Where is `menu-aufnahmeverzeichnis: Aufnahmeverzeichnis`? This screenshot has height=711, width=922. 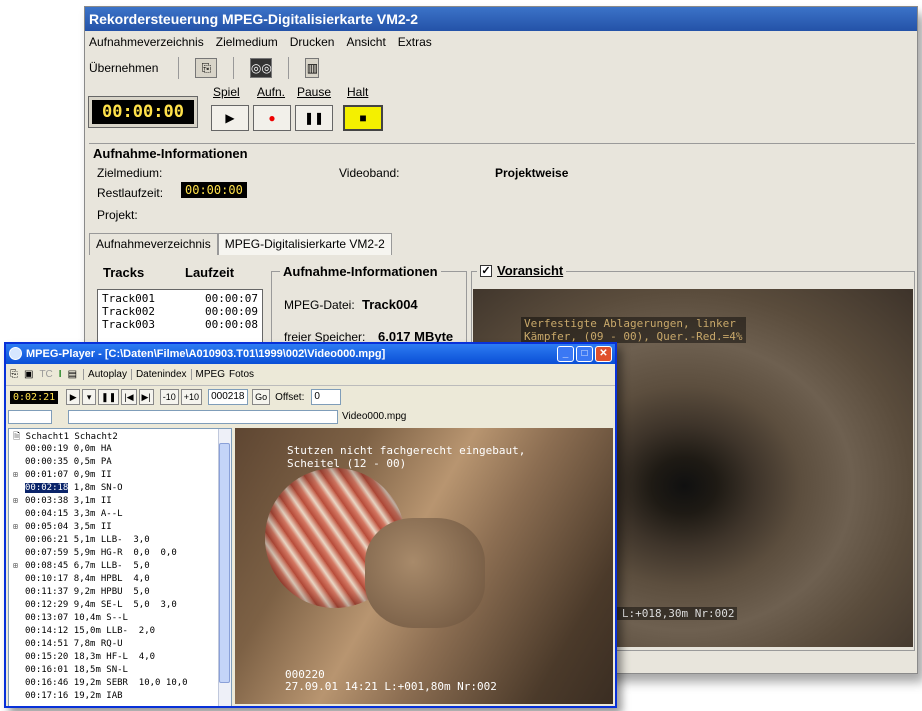 menu-aufnahmeverzeichnis: Aufnahmeverzeichnis is located at coordinates (146, 42).